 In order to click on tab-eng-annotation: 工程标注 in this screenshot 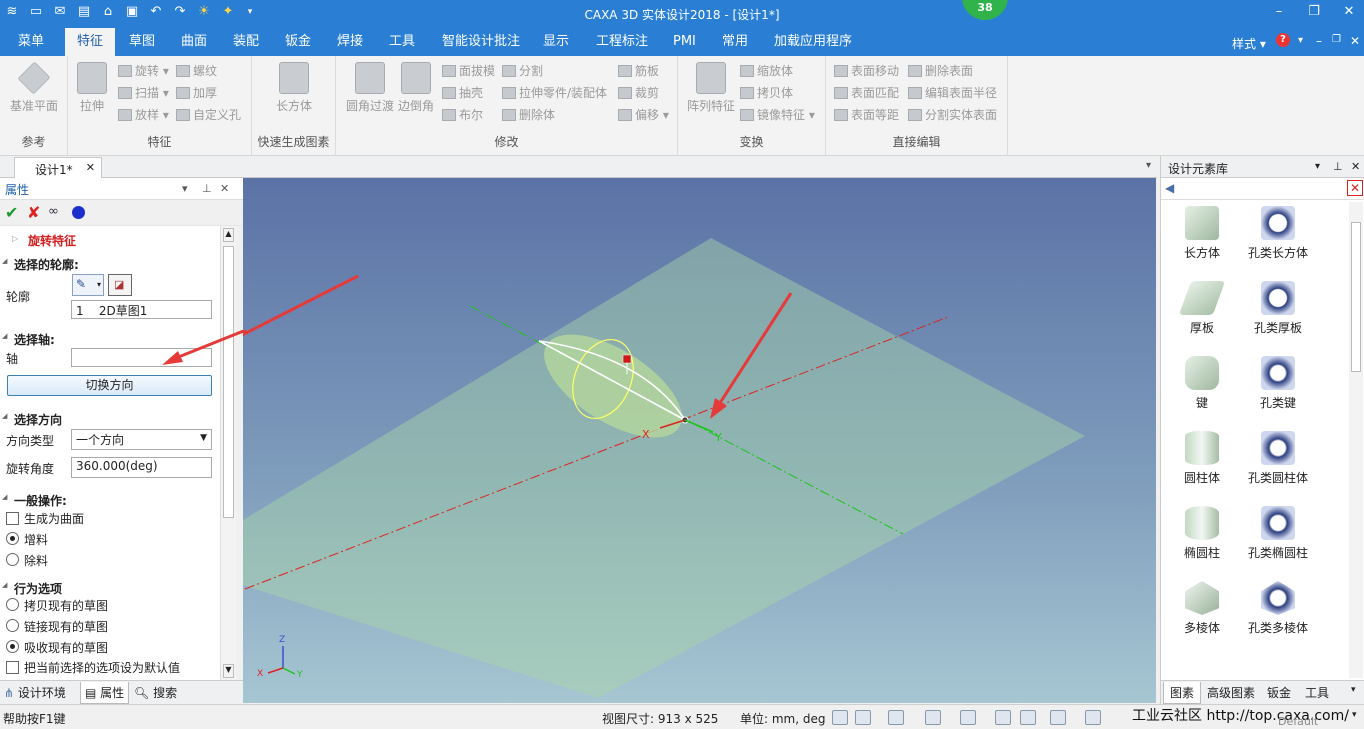, I will do `click(622, 42)`.